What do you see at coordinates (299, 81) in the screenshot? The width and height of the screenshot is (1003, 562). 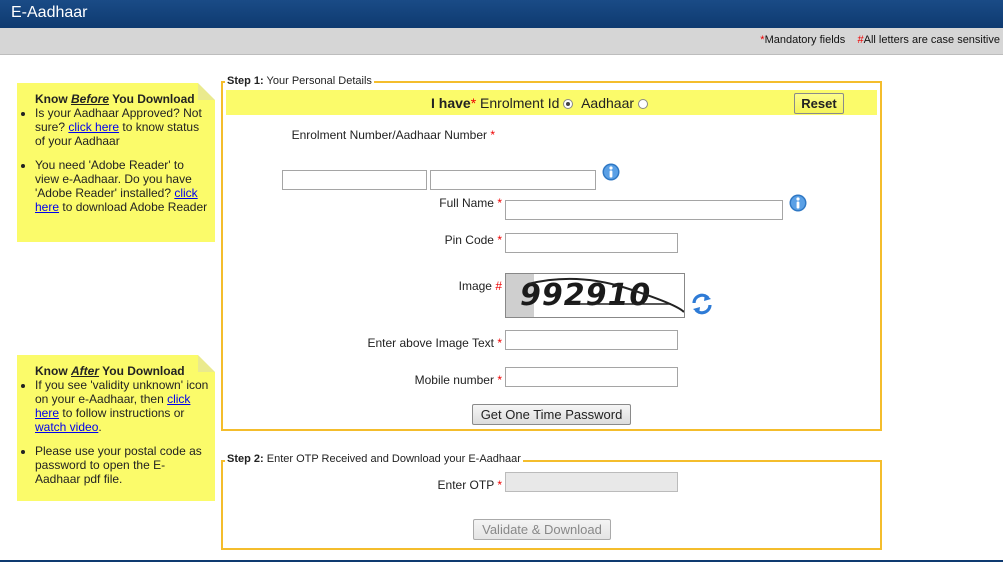 I see `step1-legend: Step 1: Your Personal Details` at bounding box center [299, 81].